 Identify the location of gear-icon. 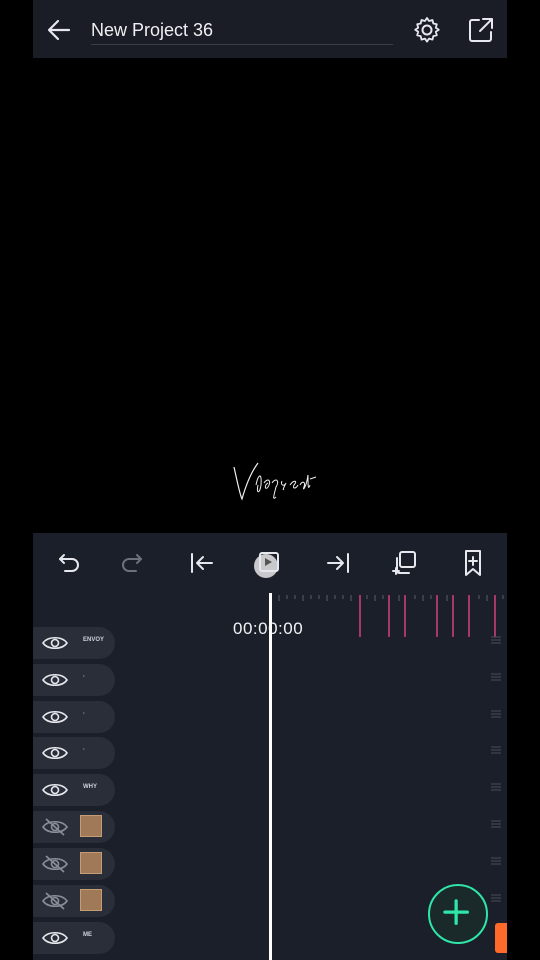
(427, 30).